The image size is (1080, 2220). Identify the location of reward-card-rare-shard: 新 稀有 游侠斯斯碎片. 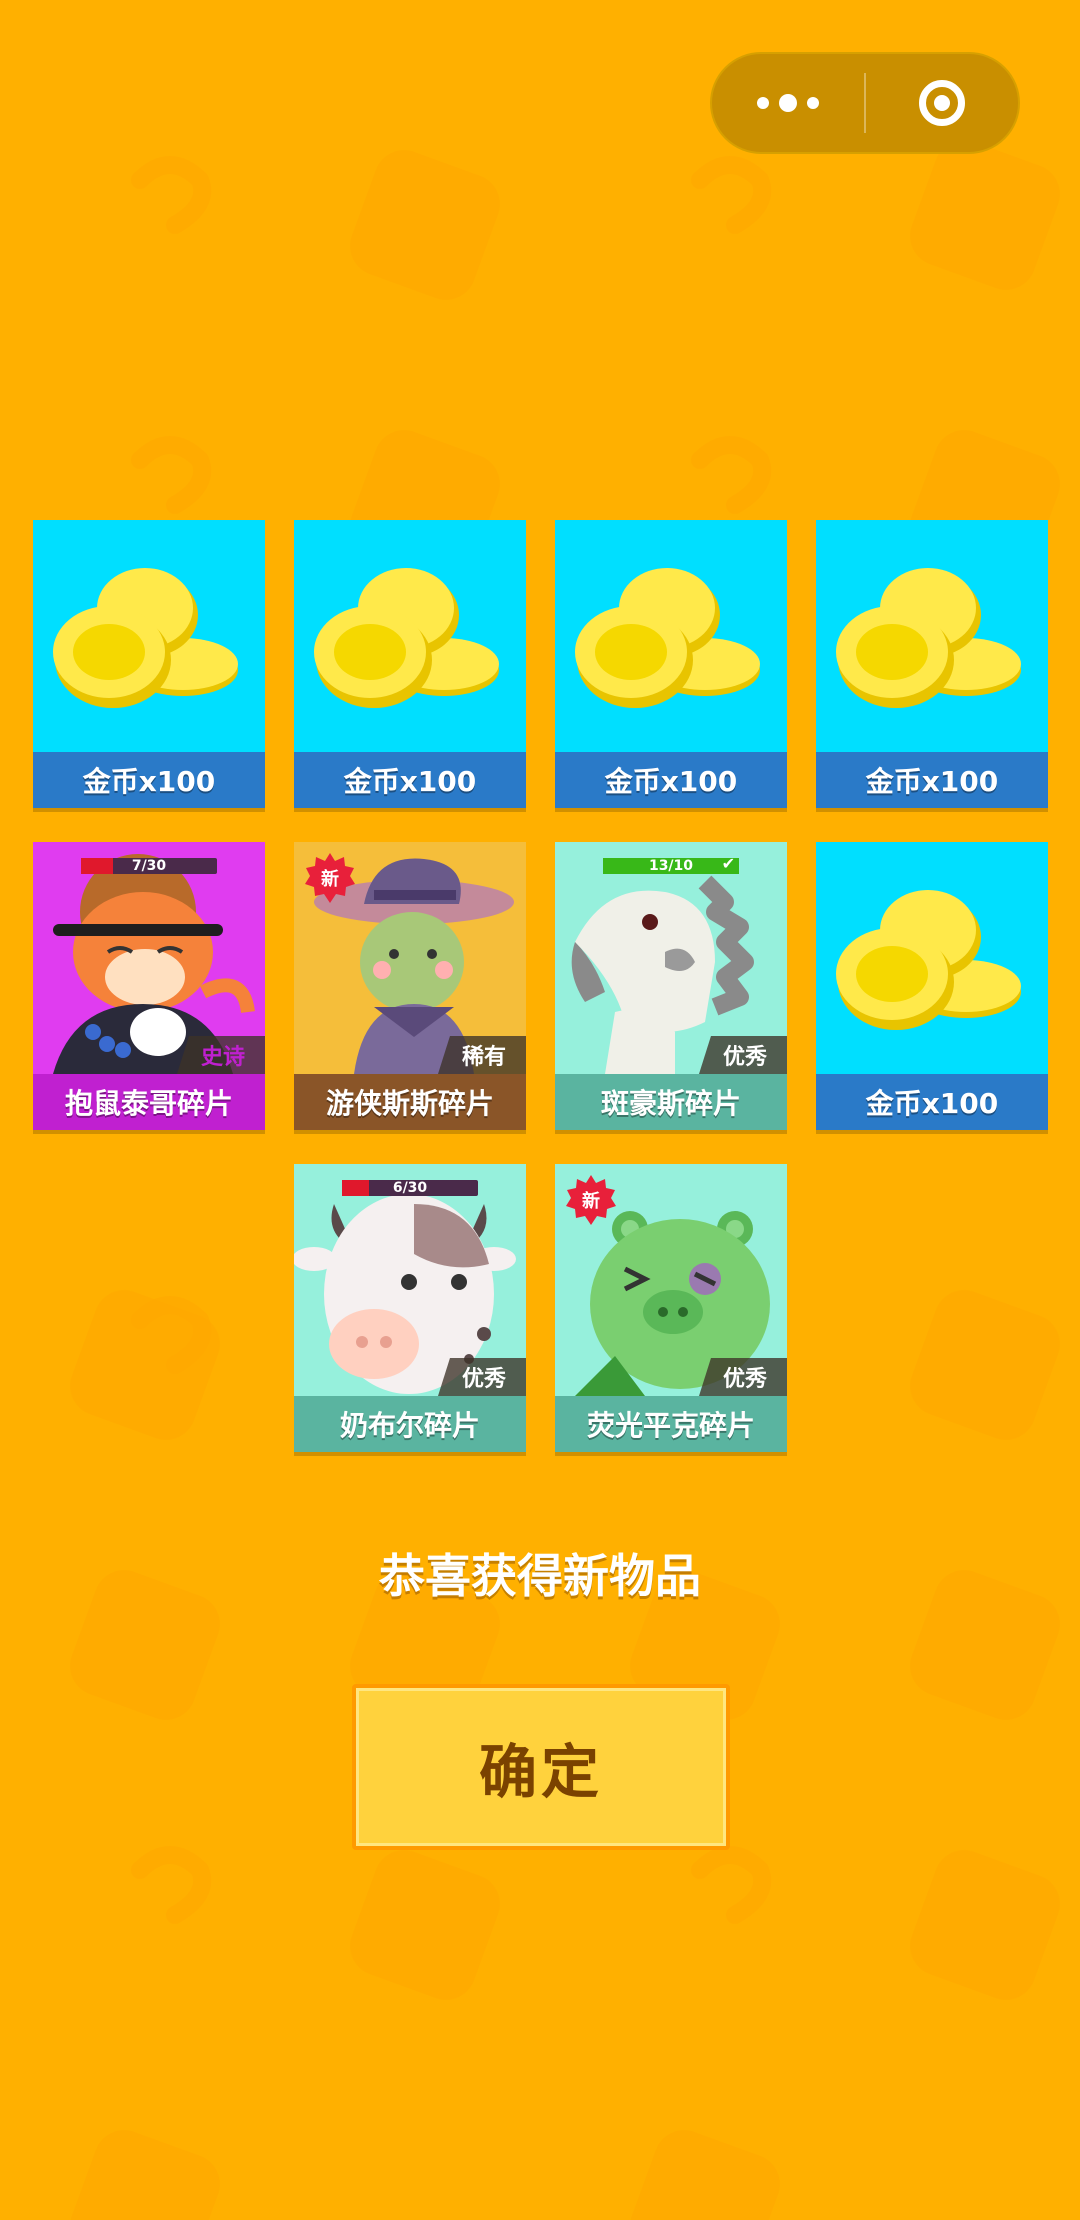
(410, 986).